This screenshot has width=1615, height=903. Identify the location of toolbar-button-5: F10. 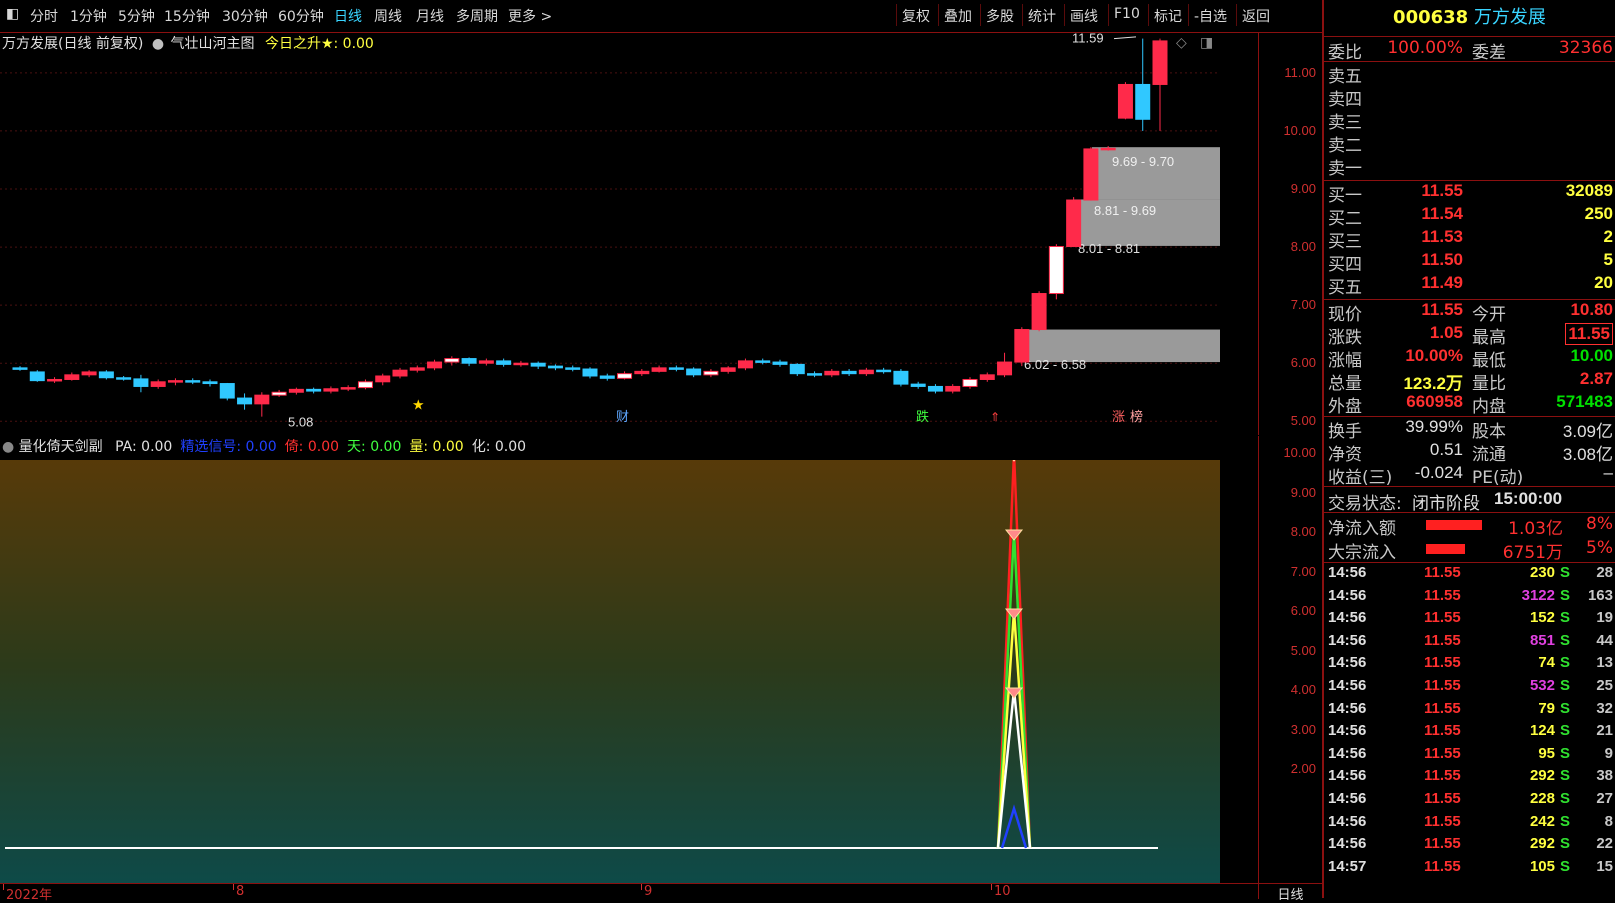
(1127, 14).